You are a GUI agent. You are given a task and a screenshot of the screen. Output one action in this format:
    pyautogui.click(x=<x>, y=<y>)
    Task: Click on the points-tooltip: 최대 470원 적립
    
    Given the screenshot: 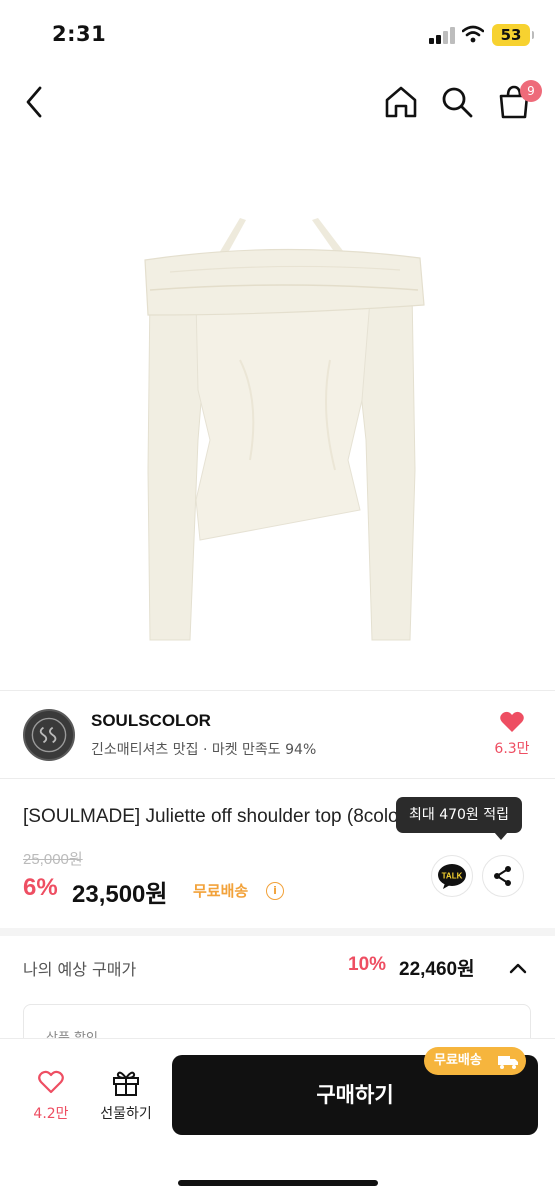 What is the action you would take?
    pyautogui.click(x=459, y=818)
    